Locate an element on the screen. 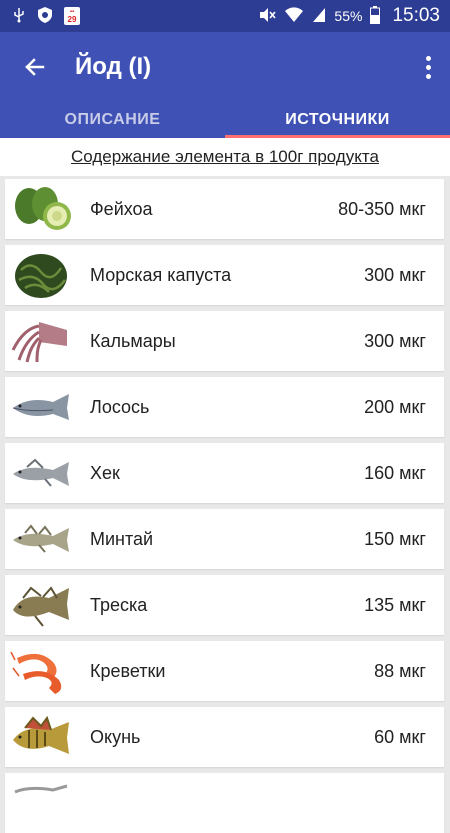 This screenshot has width=450, height=833. item-name: Окунь is located at coordinates (115, 736).